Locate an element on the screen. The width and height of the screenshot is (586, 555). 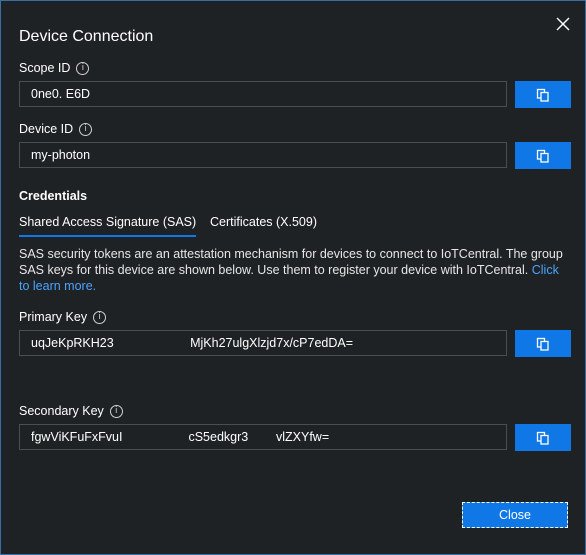
device-id-field: my-photon is located at coordinates (263, 155).